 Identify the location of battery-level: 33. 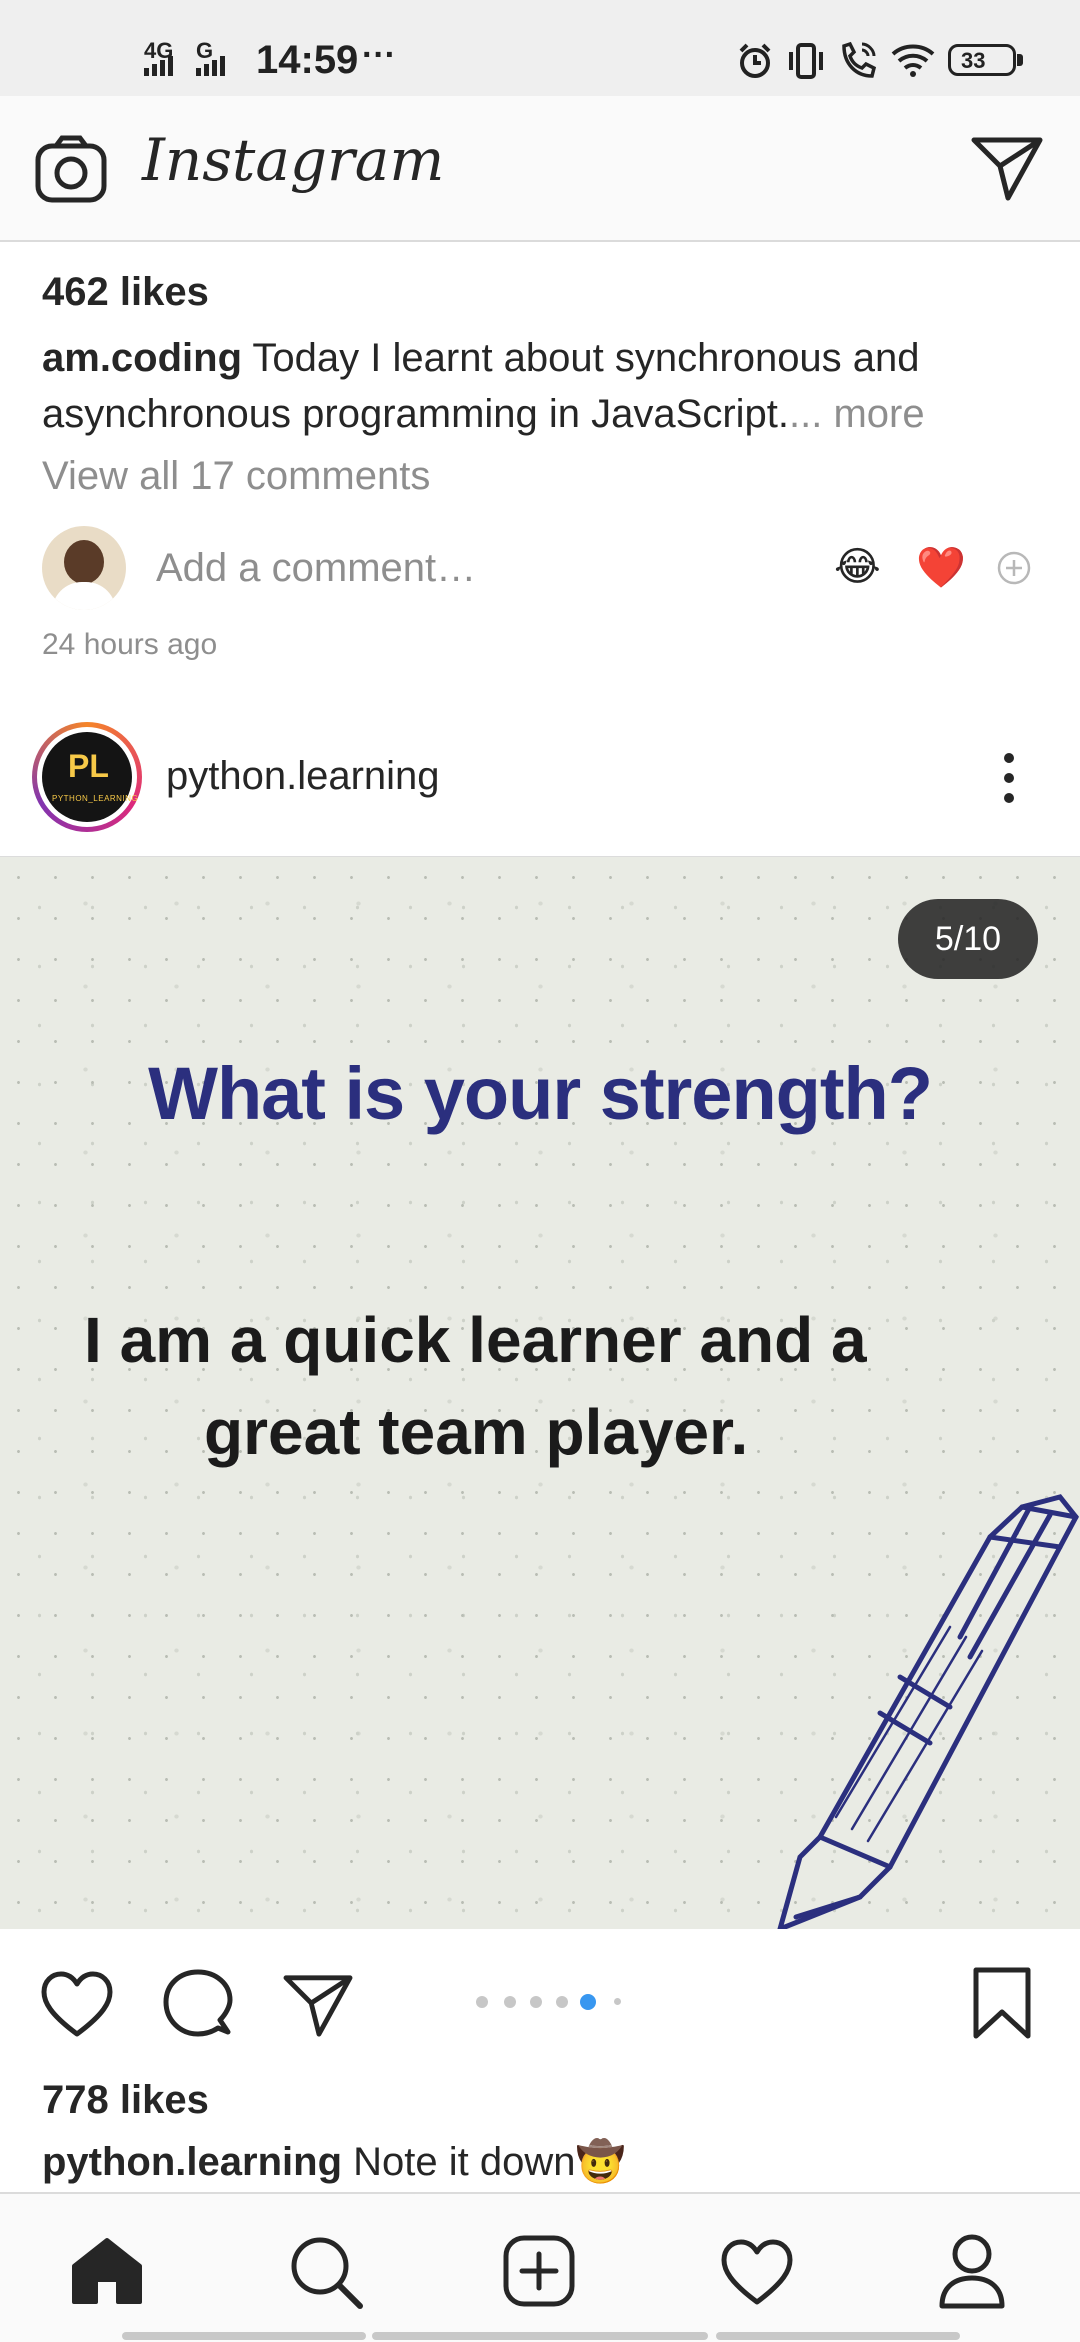
(973, 60).